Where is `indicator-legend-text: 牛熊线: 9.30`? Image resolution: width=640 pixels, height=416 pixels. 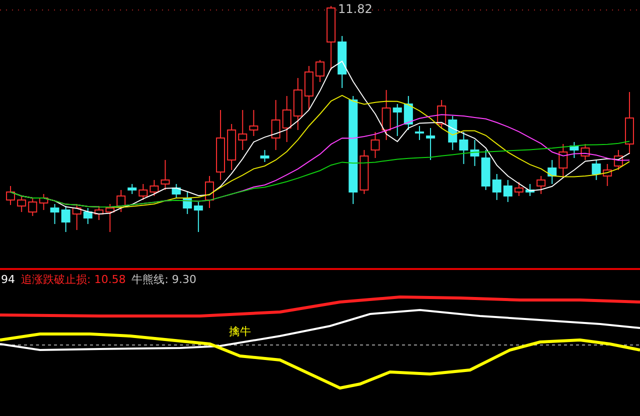
indicator-legend-text: 牛熊线: 9.30 is located at coordinates (164, 279).